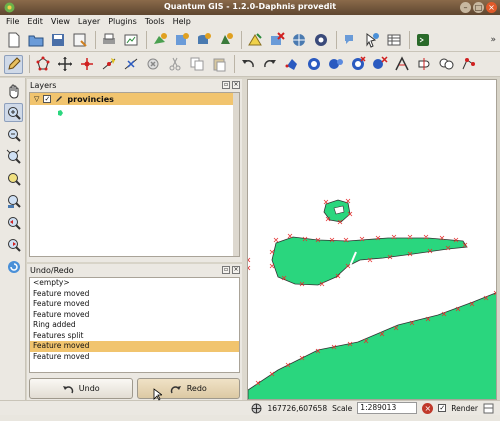  I want to click on menu-bar: File Edit View Layer Plugins Tools Help, so click(250, 21).